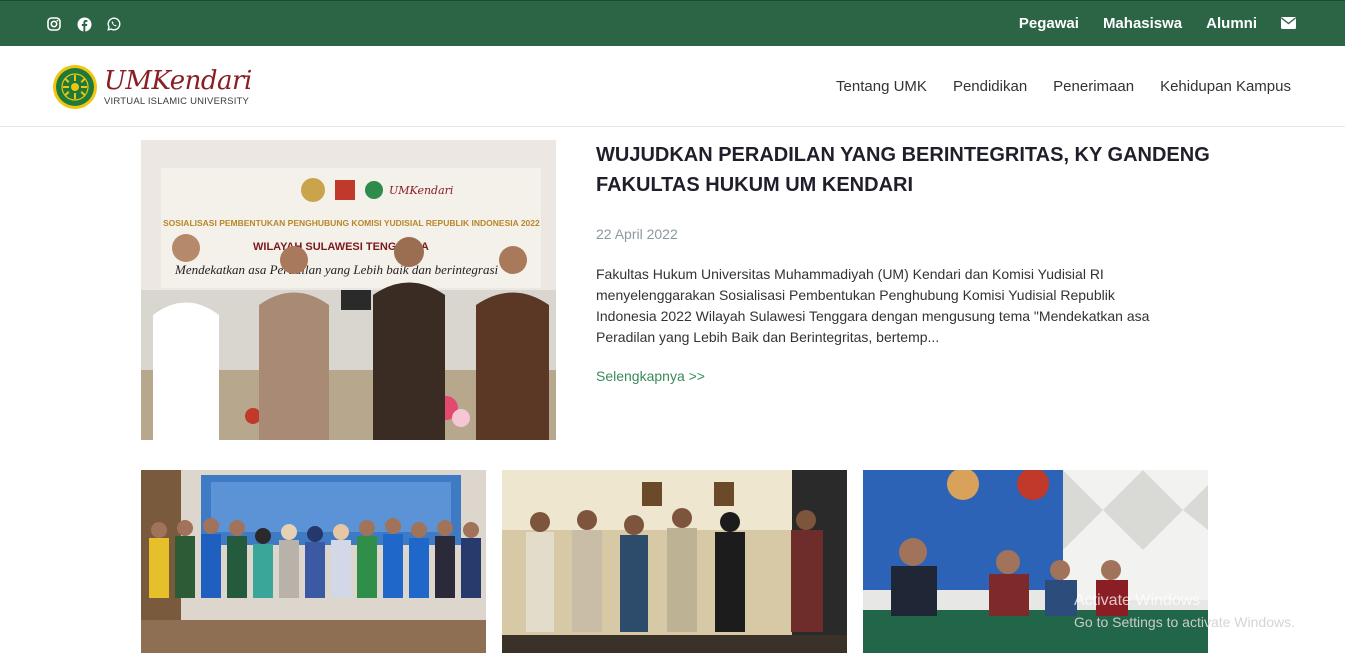  I want to click on top-links: Pegawai Mahasiswa Alumni, so click(1158, 23).